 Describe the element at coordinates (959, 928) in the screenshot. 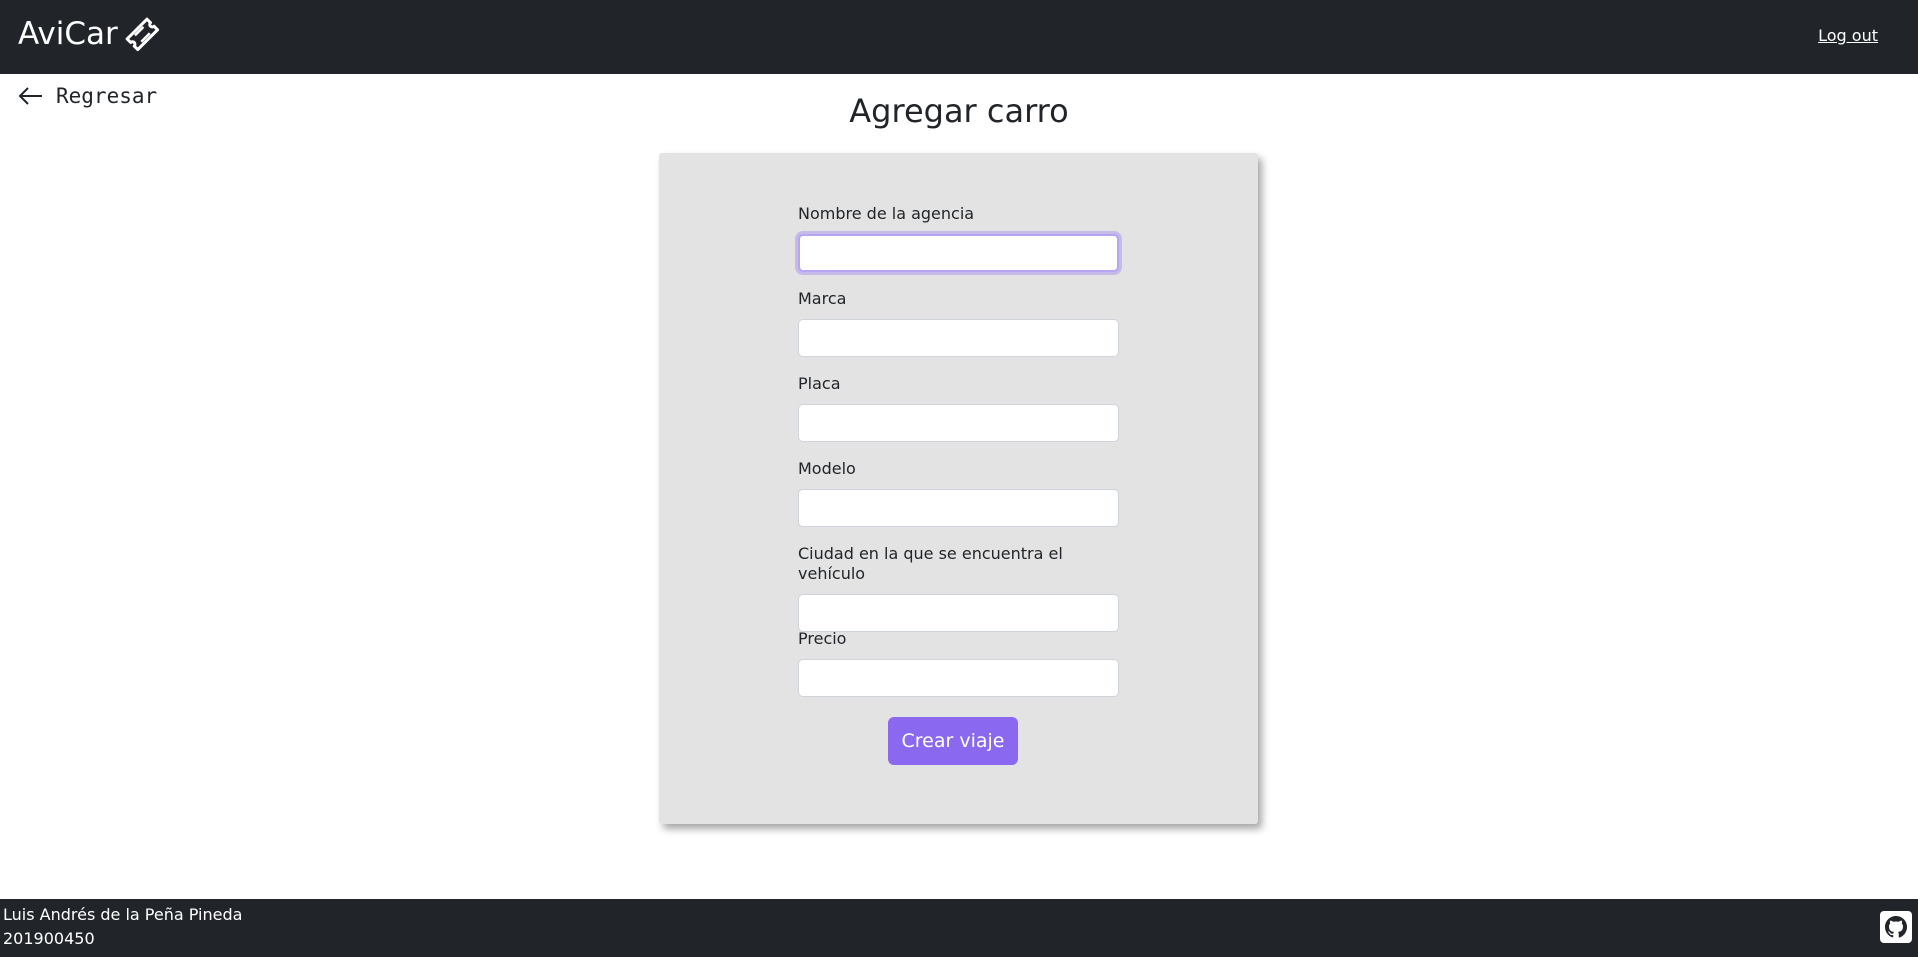

I see `footer: Luis Andrés de la Peña Pineda 201900450` at that location.